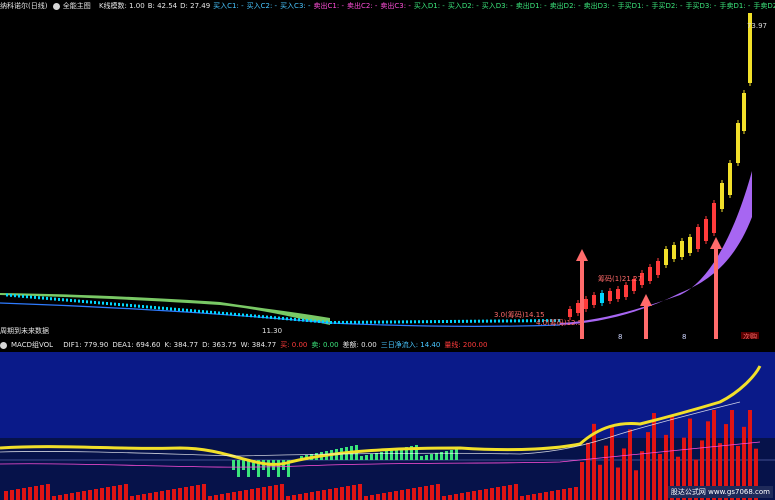  What do you see at coordinates (362, 6) in the screenshot?
I see `header-item-7: 卖出C2: -` at bounding box center [362, 6].